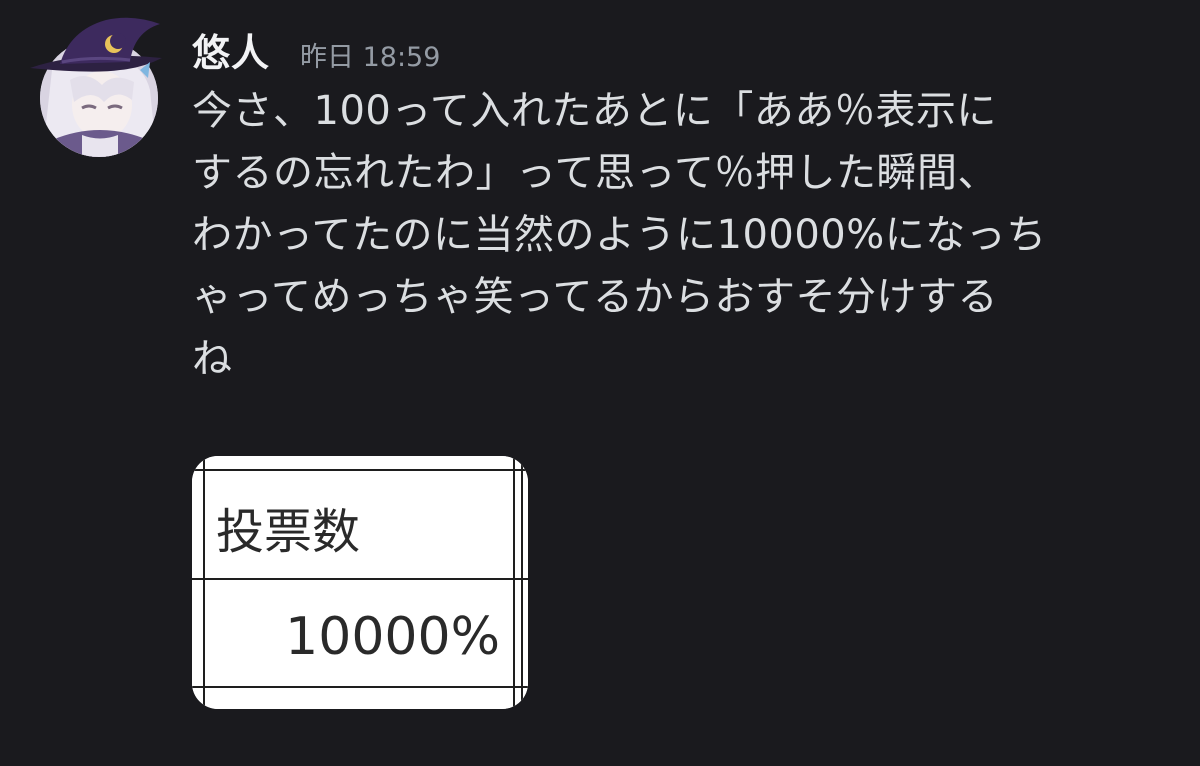  I want to click on message-timestamp: 昨日 18:59, so click(370, 57).